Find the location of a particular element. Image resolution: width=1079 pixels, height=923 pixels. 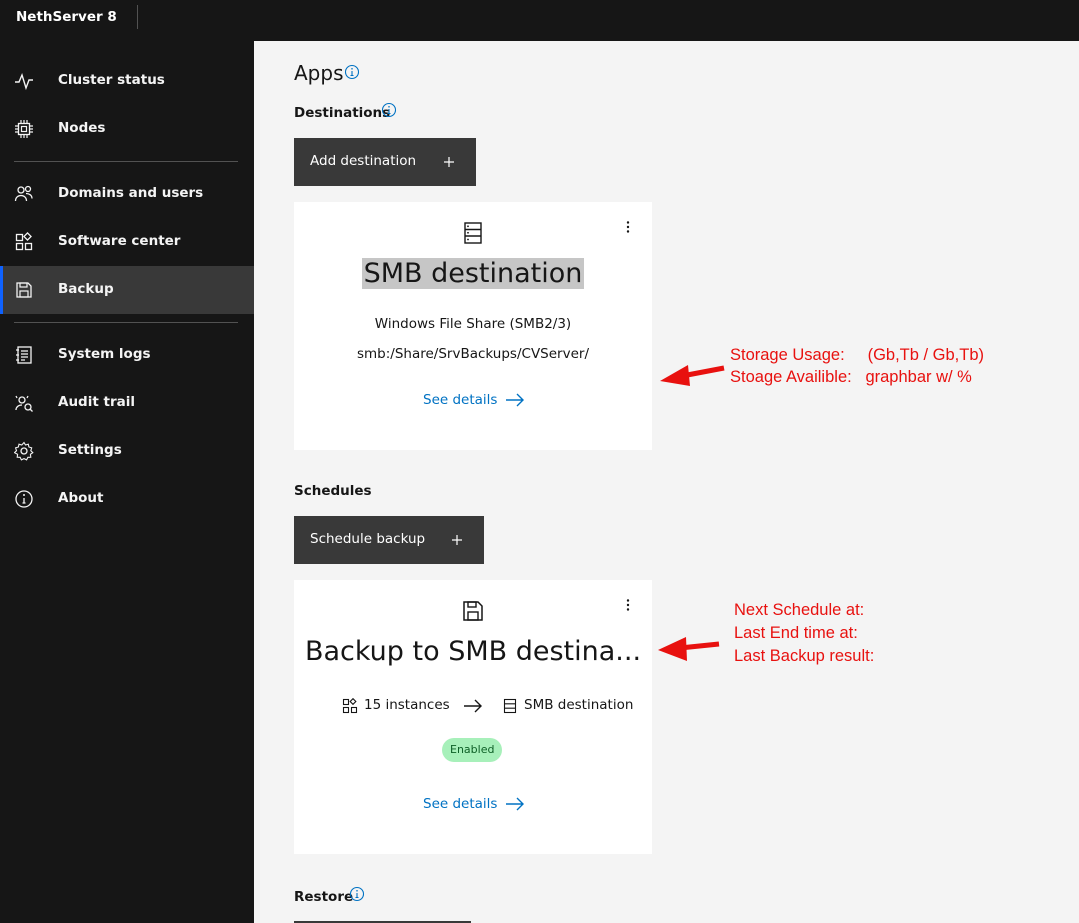

schedule-destination: SMB destination is located at coordinates (579, 705).